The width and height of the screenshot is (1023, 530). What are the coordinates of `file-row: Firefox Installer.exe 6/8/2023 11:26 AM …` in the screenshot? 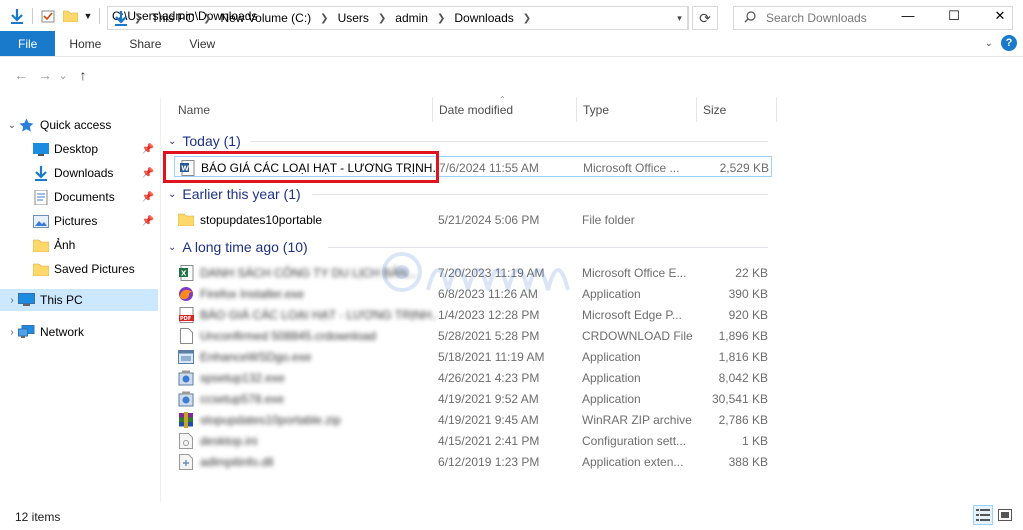 It's located at (473, 293).